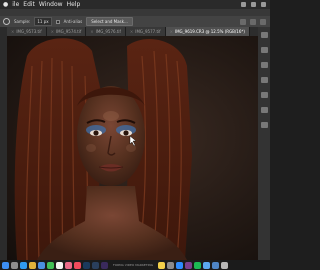  Describe the element at coordinates (3, 143) in the screenshot. I see `tools-panel` at that location.